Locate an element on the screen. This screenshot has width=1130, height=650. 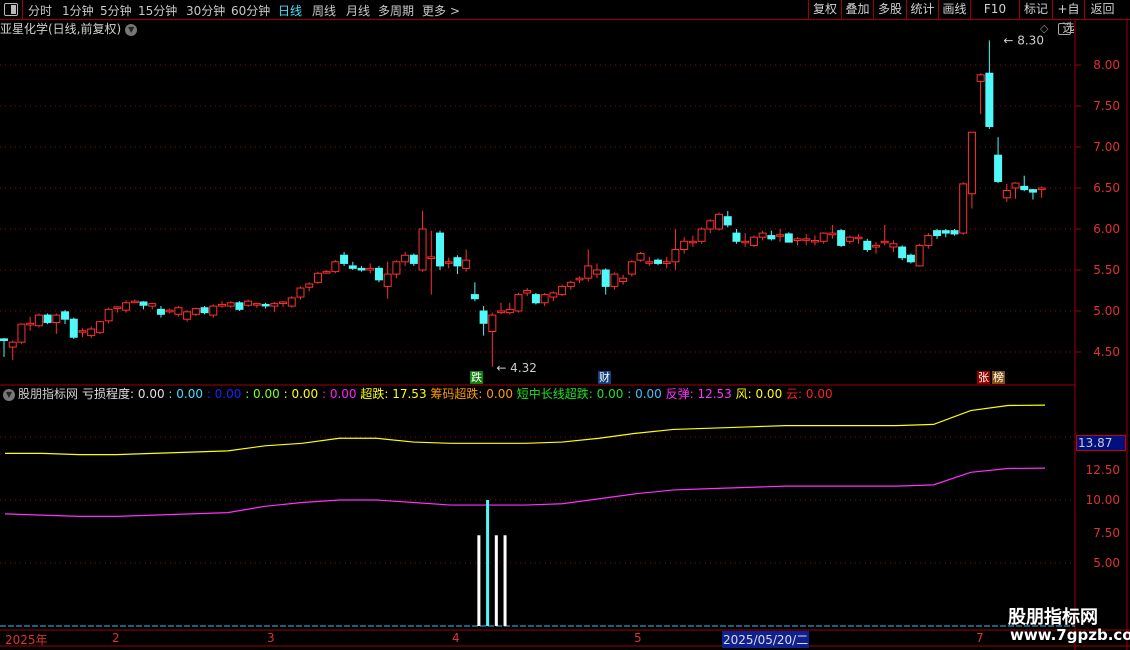
low-price-label: ← 4.32 is located at coordinates (516, 368).